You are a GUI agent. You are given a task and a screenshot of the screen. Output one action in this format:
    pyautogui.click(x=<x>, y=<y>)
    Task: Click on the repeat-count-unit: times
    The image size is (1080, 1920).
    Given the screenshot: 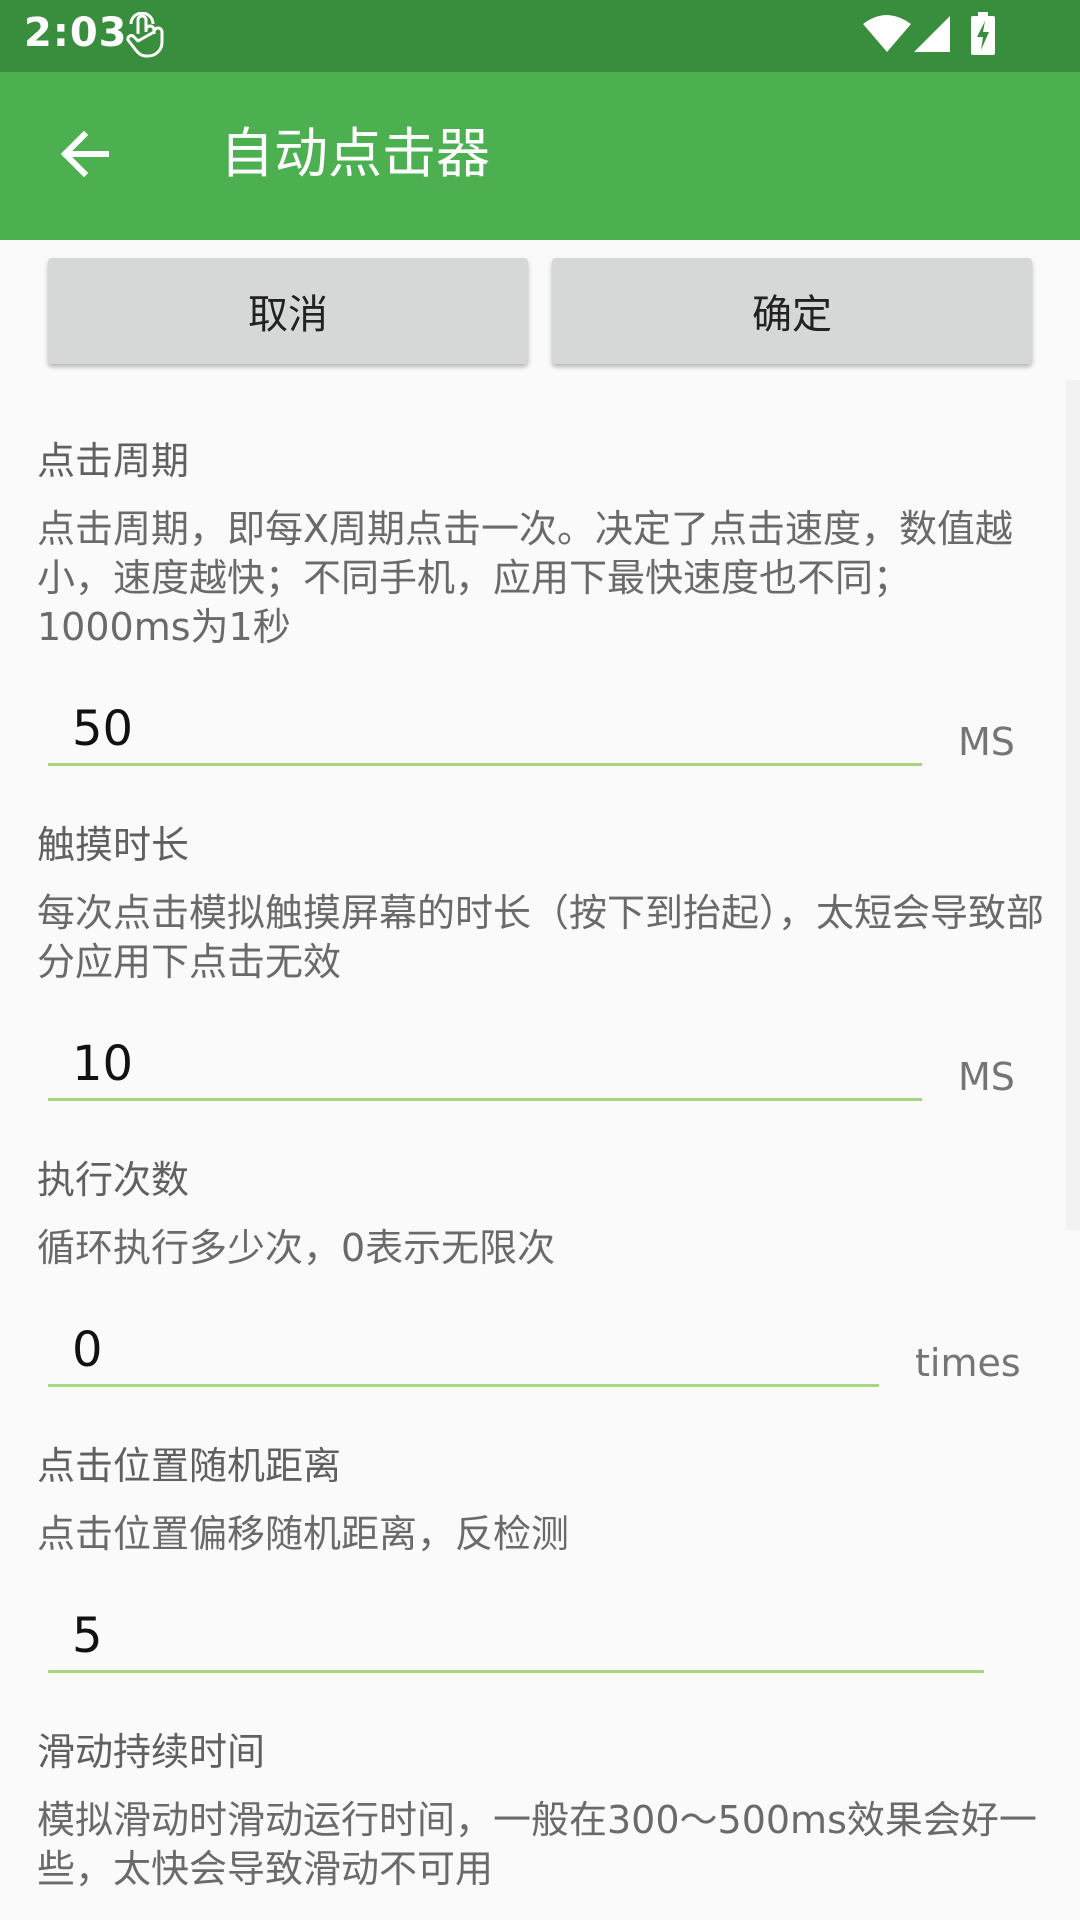 What is the action you would take?
    pyautogui.click(x=968, y=1363)
    